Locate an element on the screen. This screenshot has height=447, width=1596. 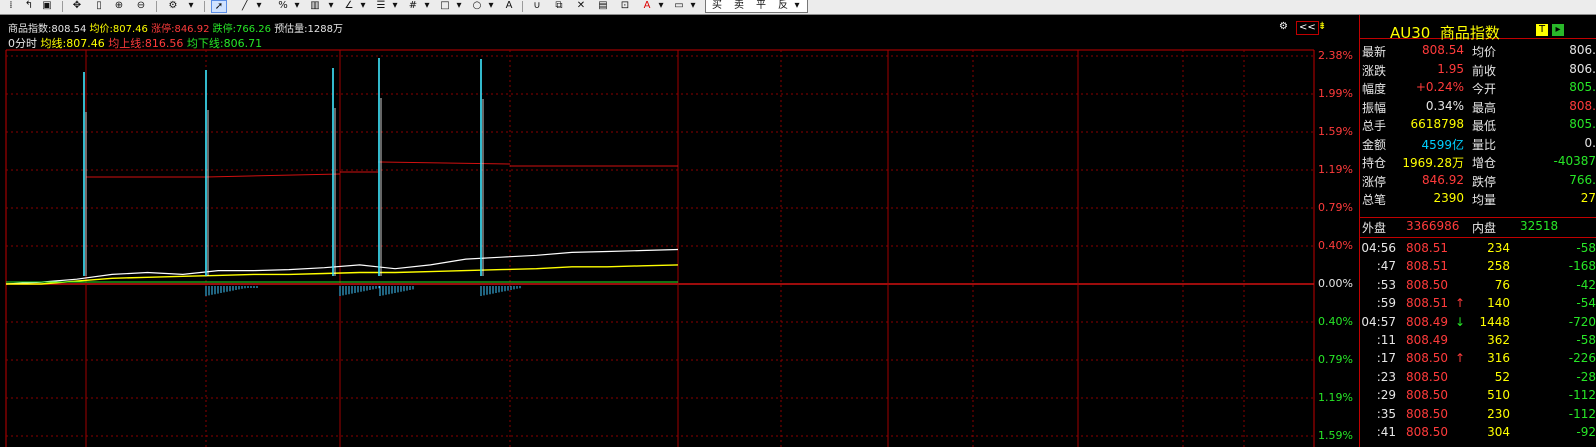
tick-position-change: -168 is located at coordinates (1582, 266).